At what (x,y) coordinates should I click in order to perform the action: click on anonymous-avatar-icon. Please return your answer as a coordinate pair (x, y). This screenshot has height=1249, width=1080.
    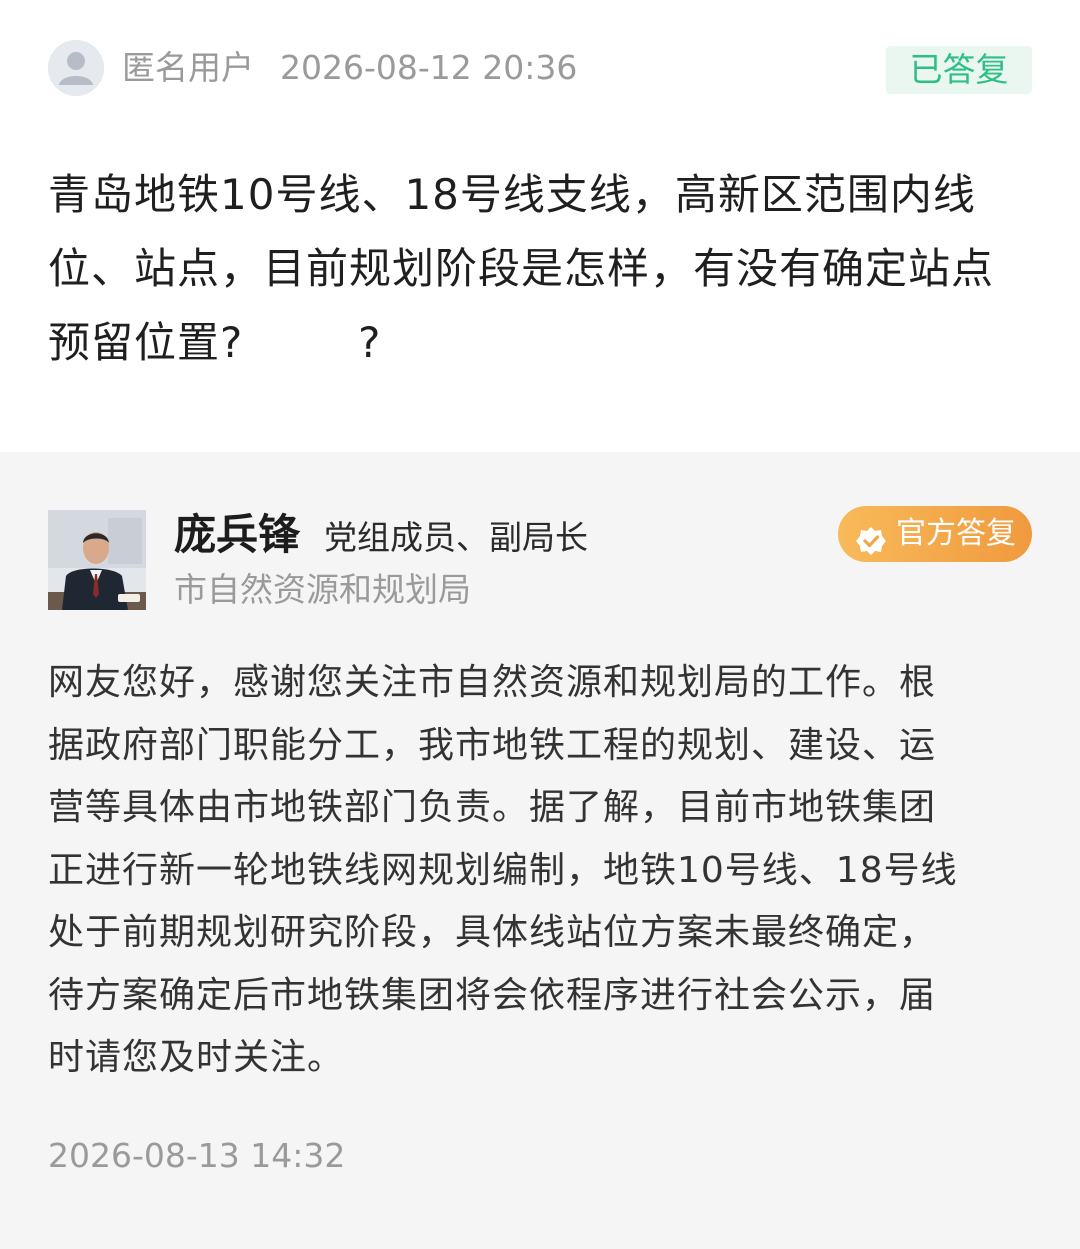
    Looking at the image, I should click on (76, 68).